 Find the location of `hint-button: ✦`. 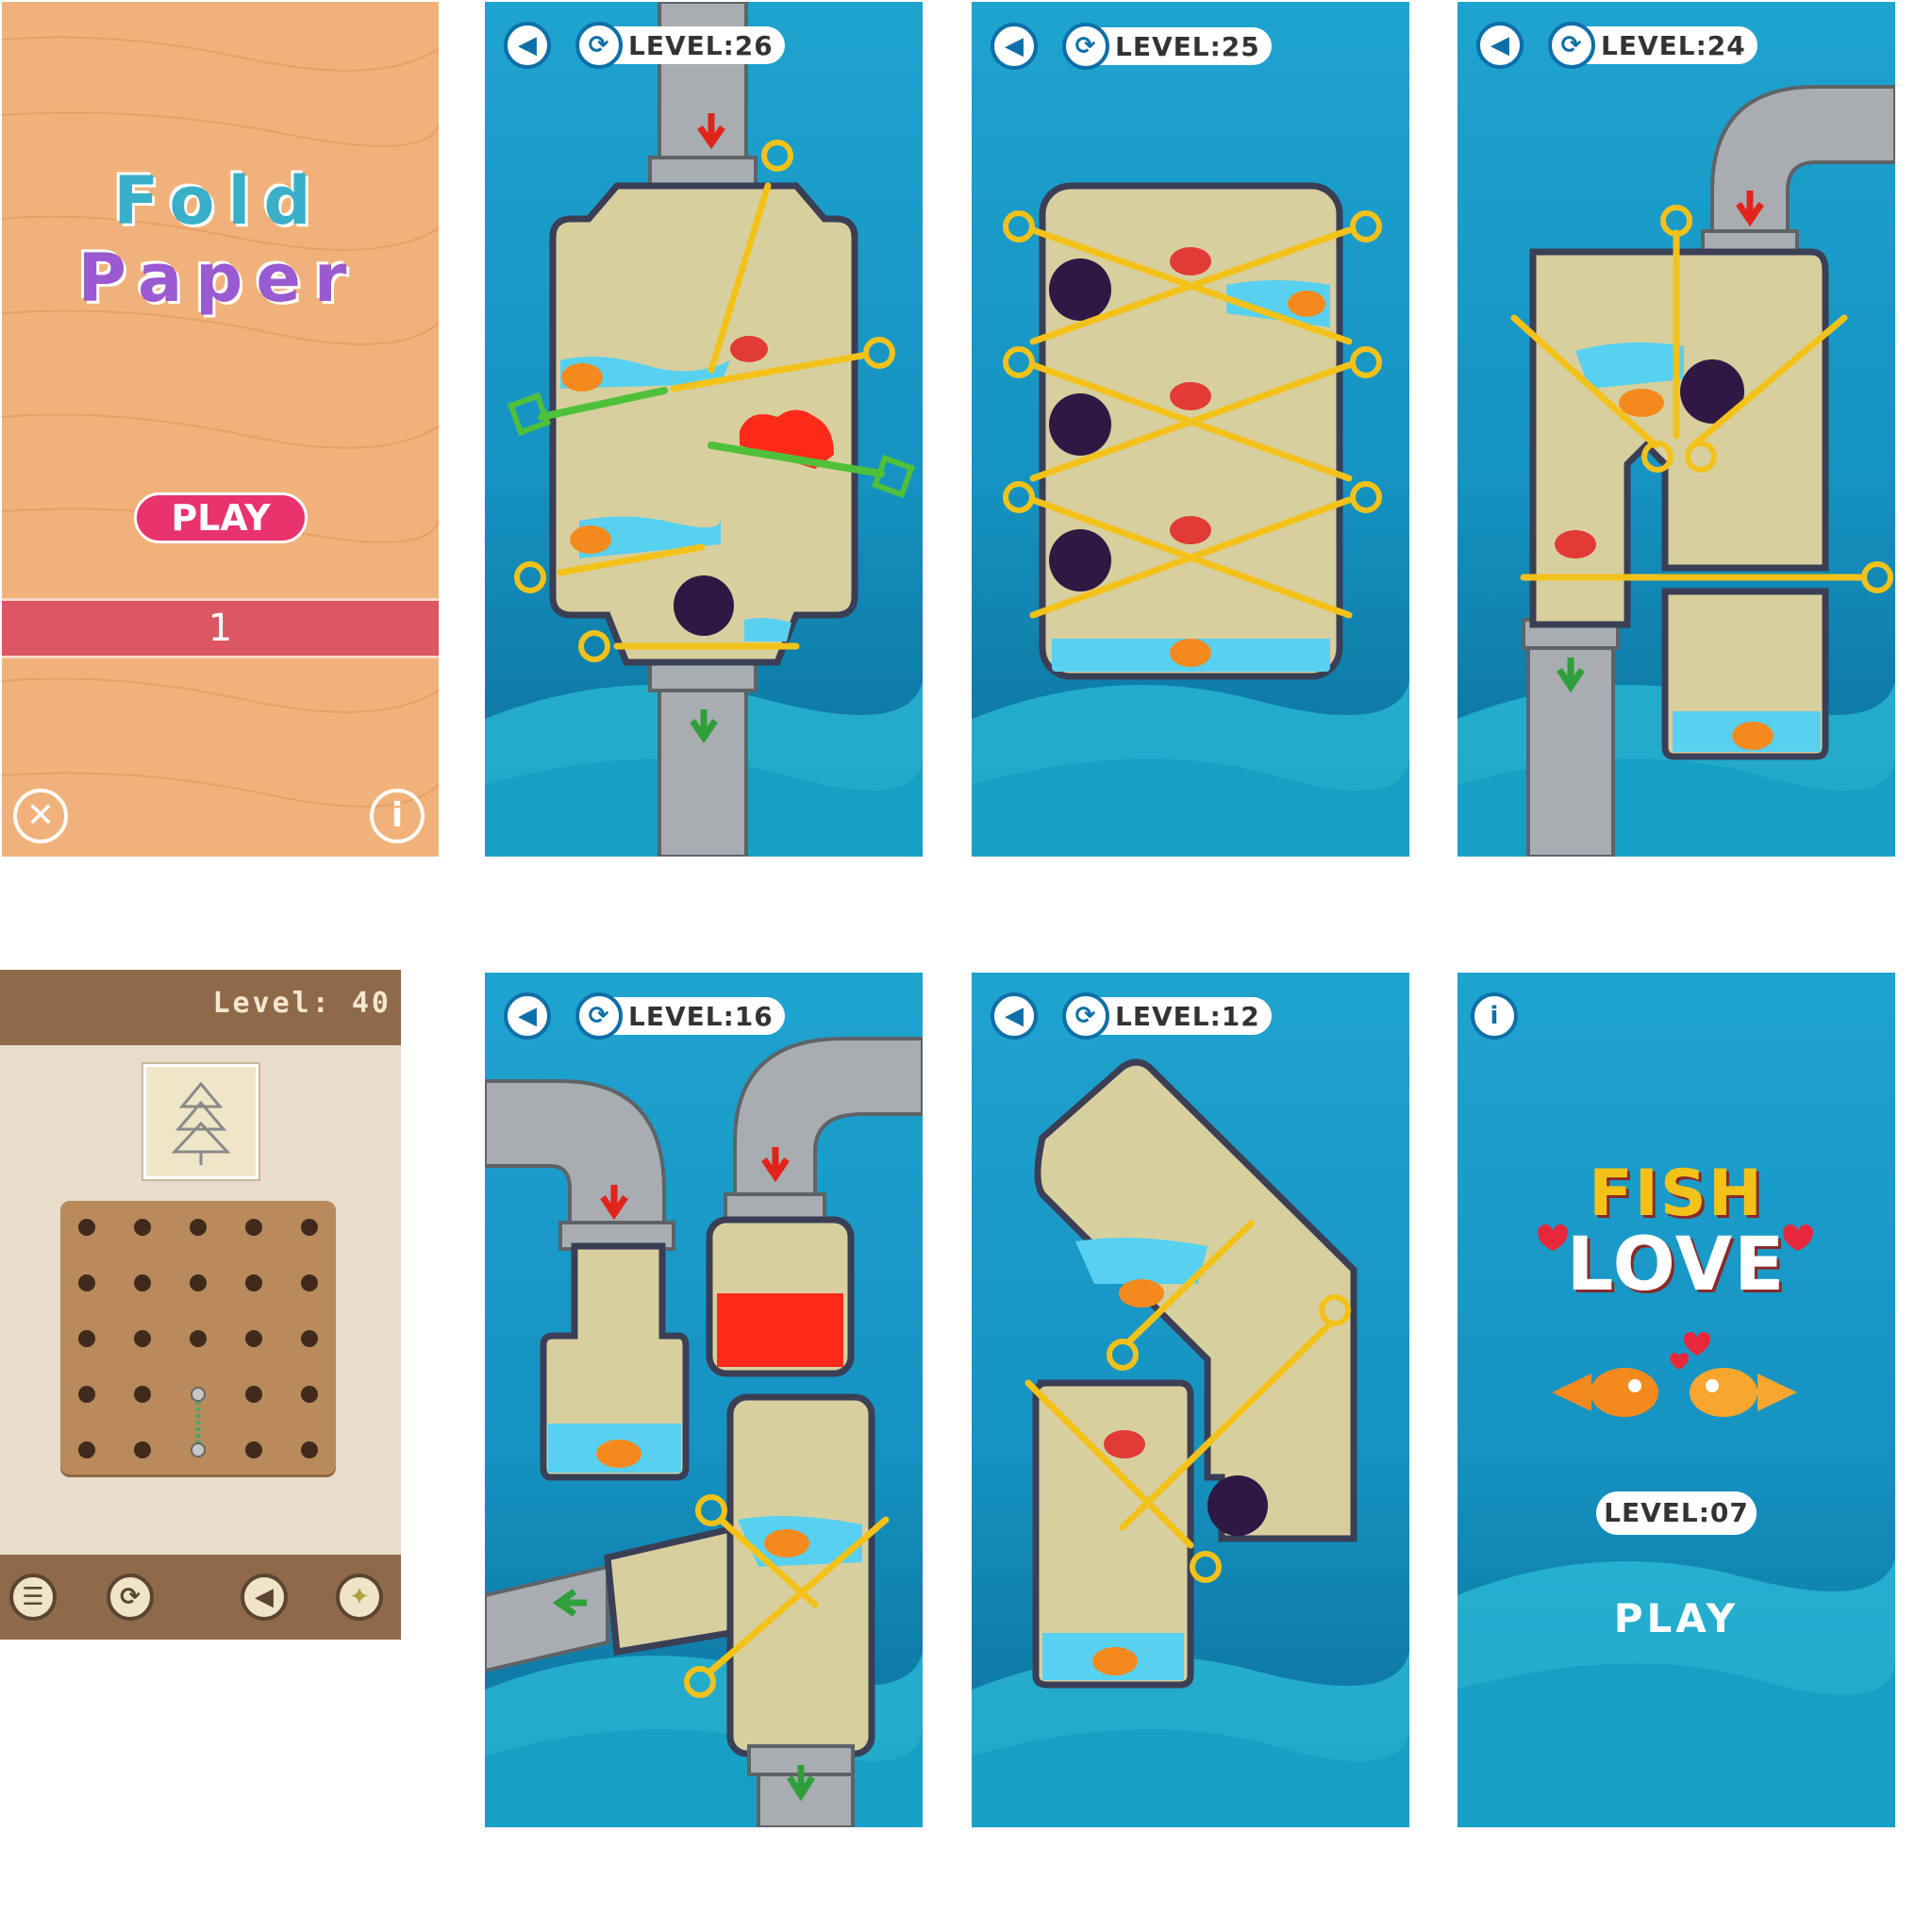

hint-button: ✦ is located at coordinates (359, 1598).